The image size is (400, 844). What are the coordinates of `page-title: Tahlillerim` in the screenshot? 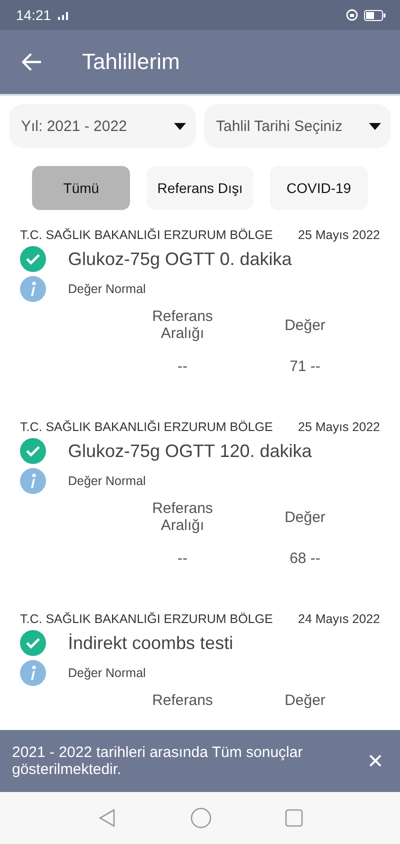 It's located at (131, 62).